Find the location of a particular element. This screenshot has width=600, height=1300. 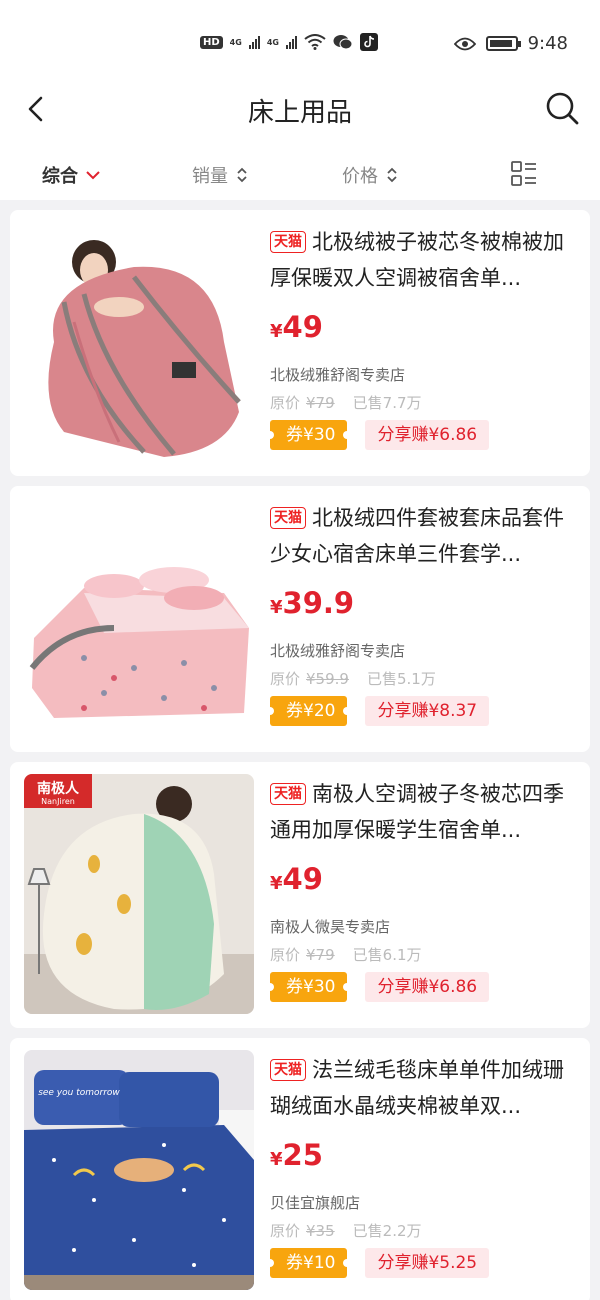

product-price: ¥25 is located at coordinates (426, 1158).